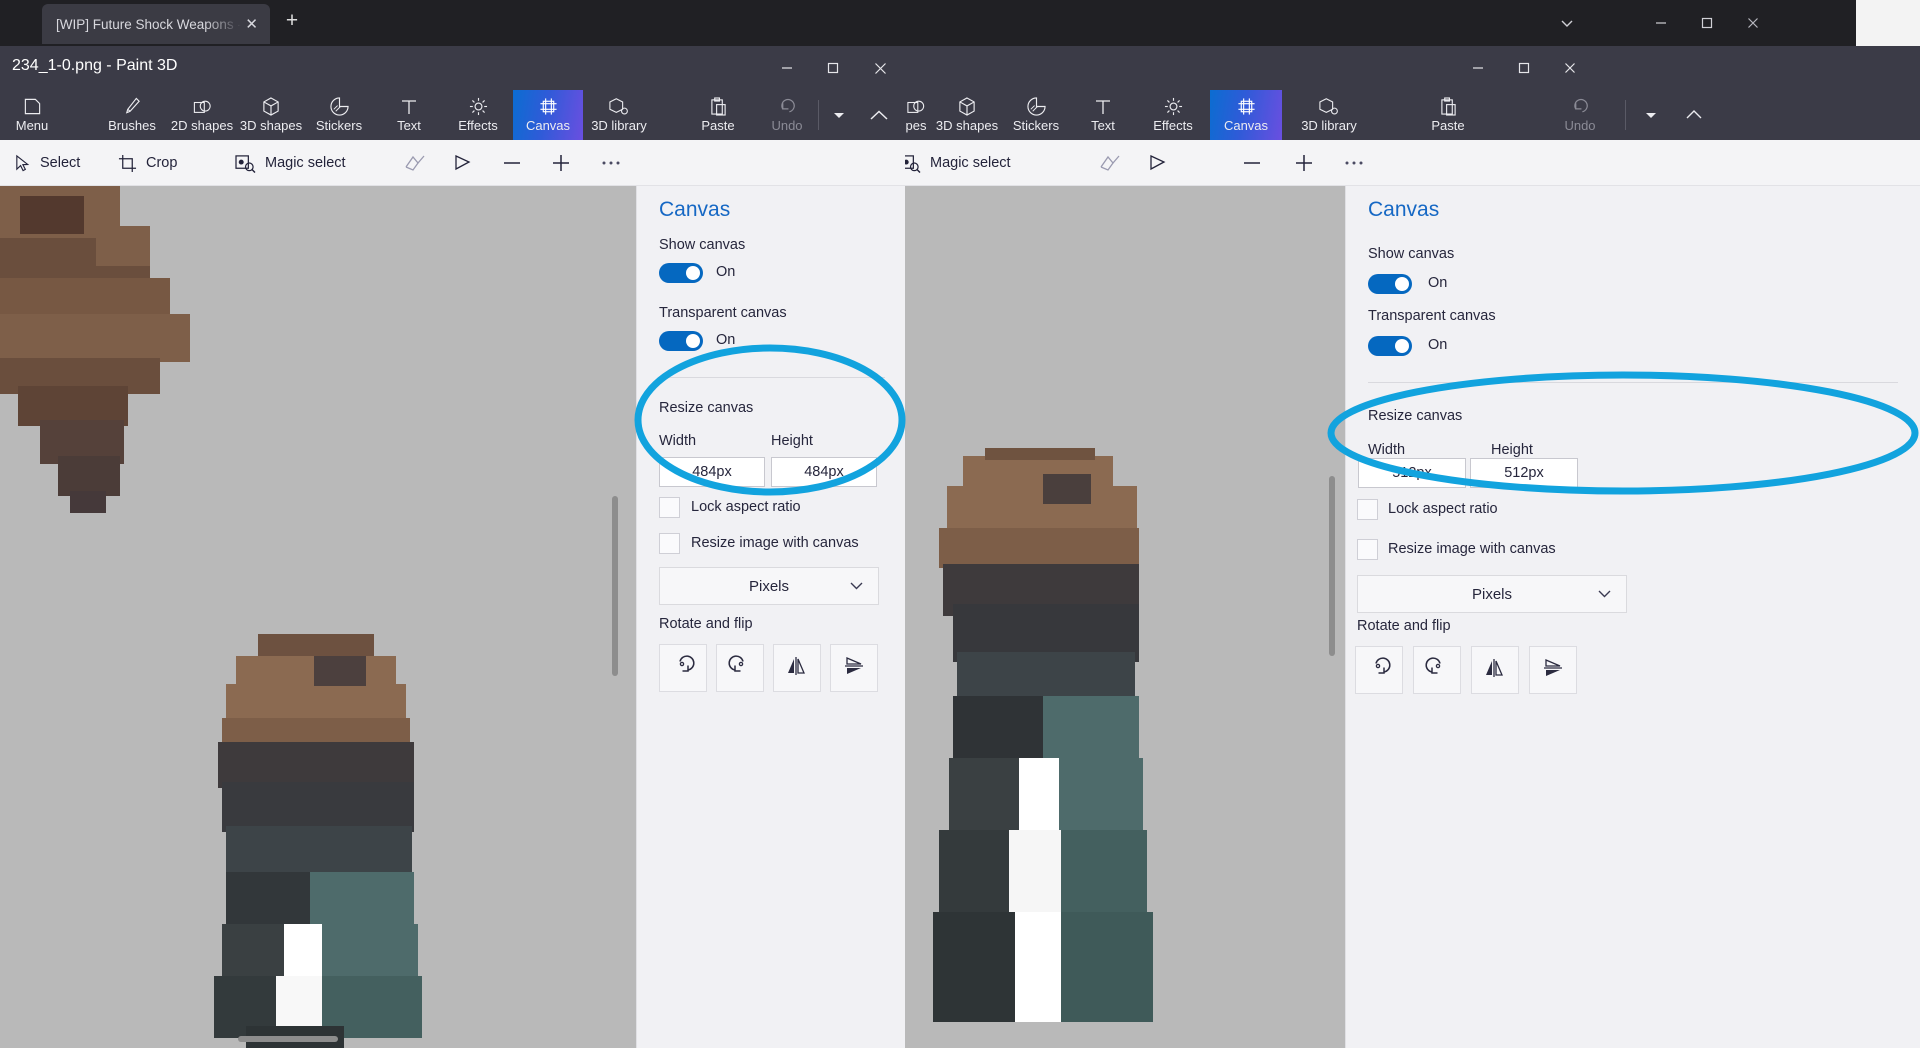 This screenshot has height=1048, width=1920. Describe the element at coordinates (1103, 115) in the screenshot. I see `ribbon-item-text-right: Text` at that location.